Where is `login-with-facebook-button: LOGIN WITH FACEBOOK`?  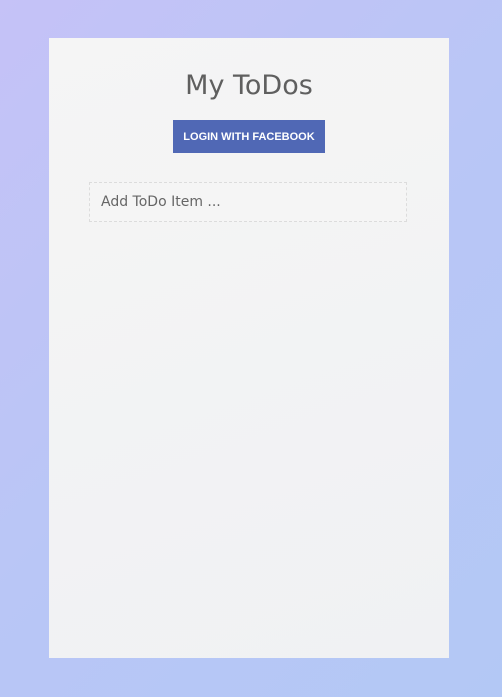
login-with-facebook-button: LOGIN WITH FACEBOOK is located at coordinates (249, 136).